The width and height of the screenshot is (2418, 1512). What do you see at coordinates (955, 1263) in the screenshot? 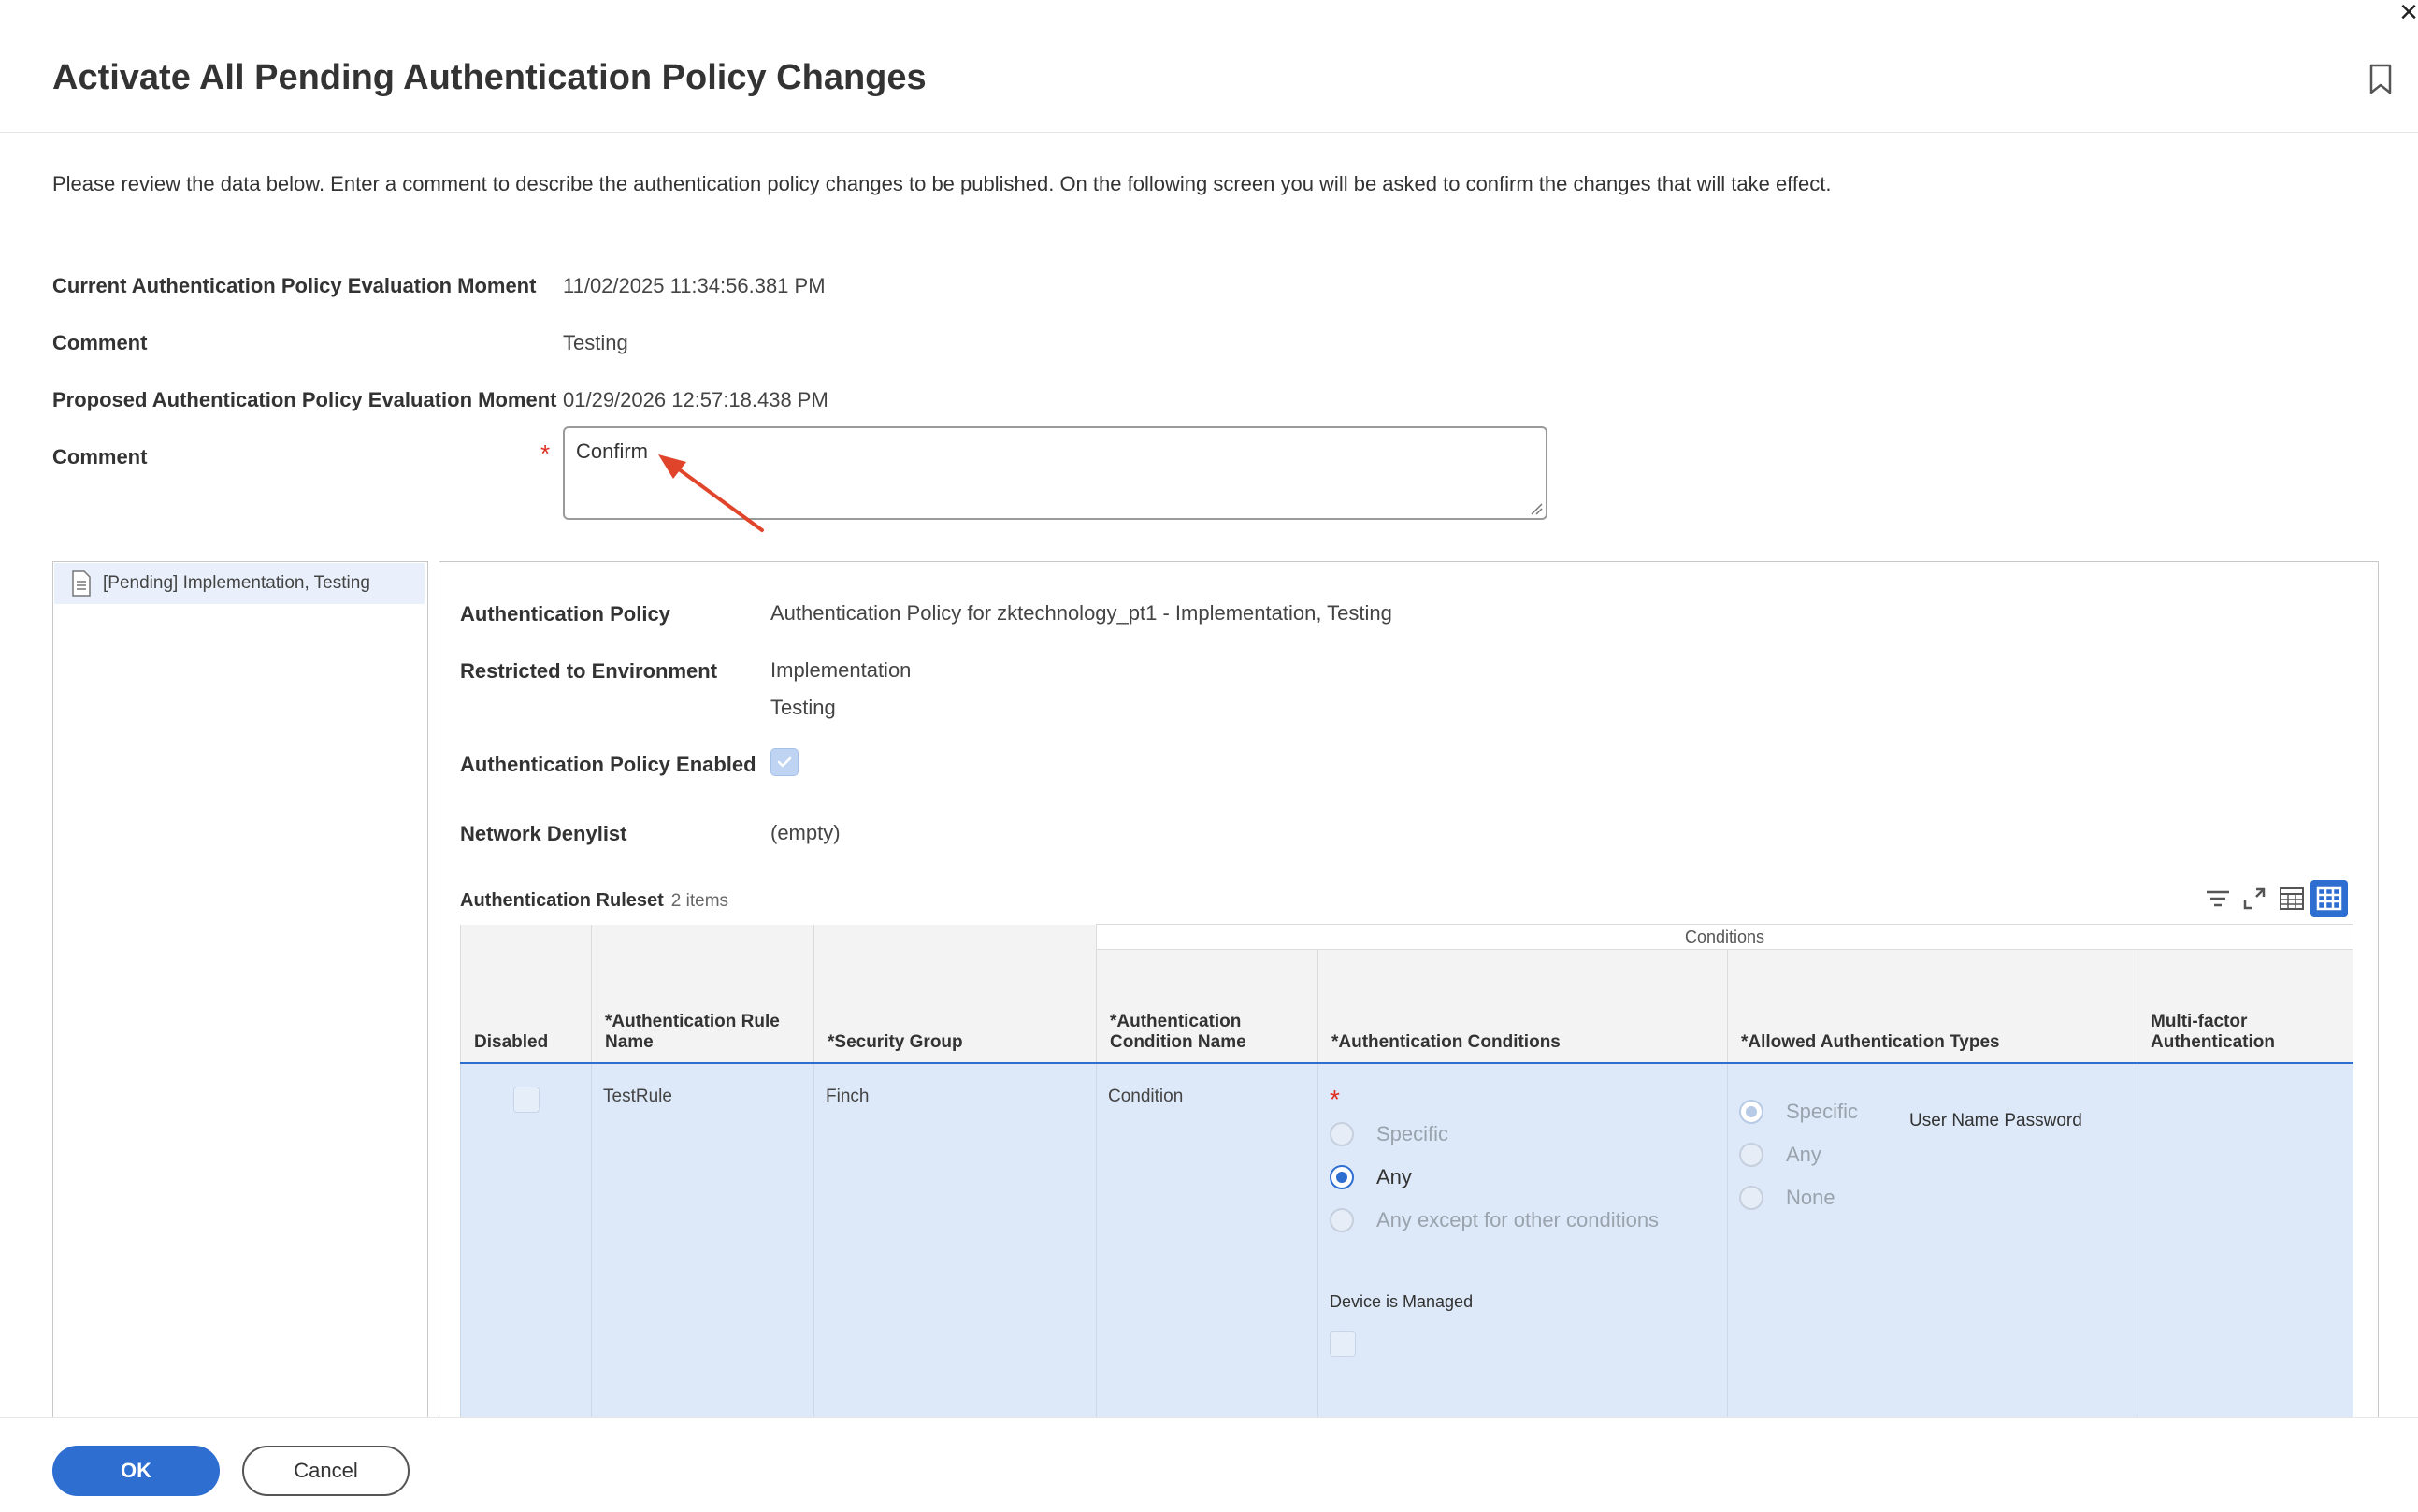
I see `cell-security-group: Finch` at bounding box center [955, 1263].